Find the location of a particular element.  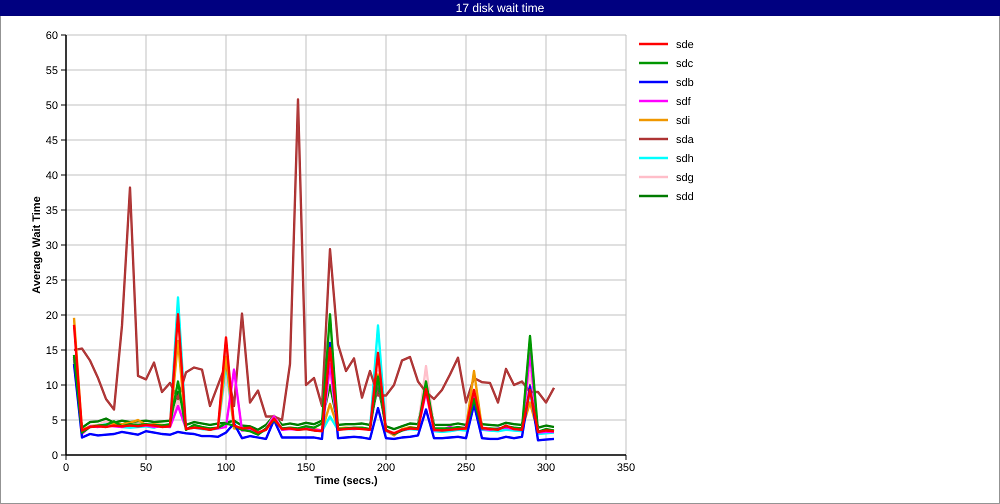

window-title: 17 disk wait time is located at coordinates (500, 8).